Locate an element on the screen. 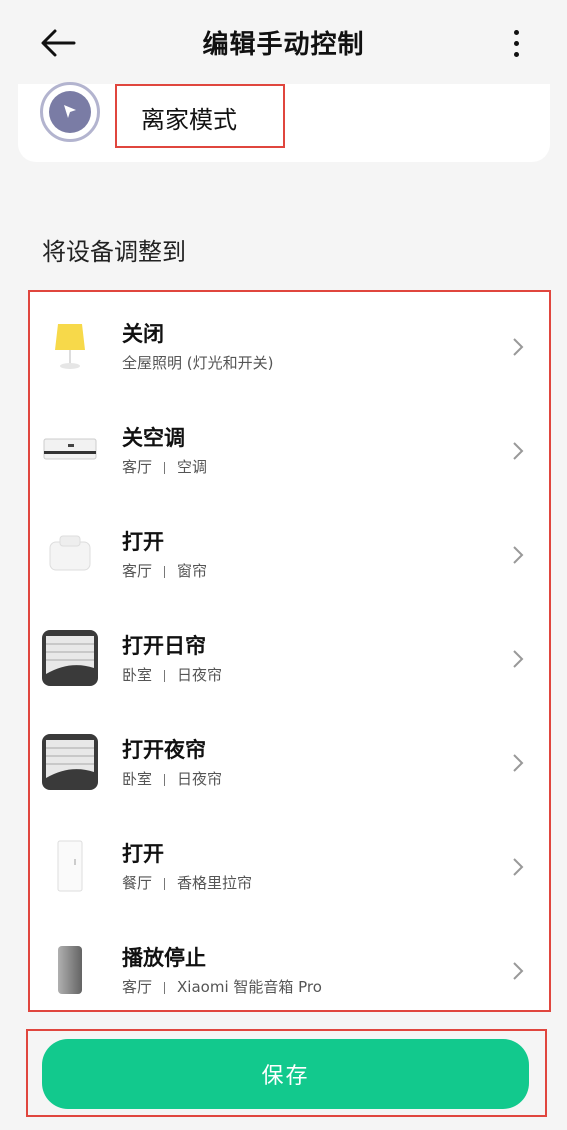  page-title: 编辑手动控制 is located at coordinates (283, 45).